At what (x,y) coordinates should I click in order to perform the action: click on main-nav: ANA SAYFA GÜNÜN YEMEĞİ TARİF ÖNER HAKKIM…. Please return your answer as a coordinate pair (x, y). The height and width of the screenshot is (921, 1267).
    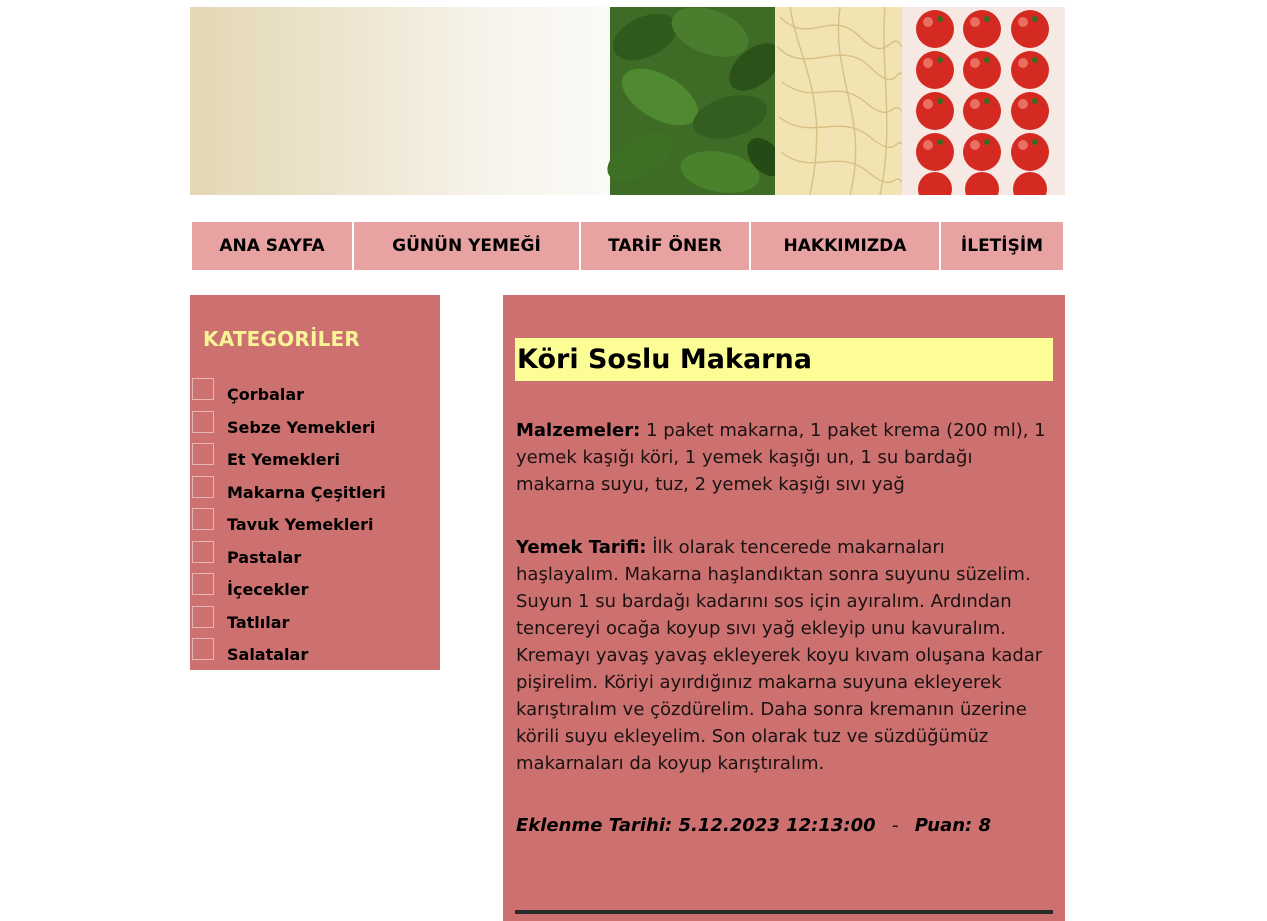
    Looking at the image, I should click on (627, 246).